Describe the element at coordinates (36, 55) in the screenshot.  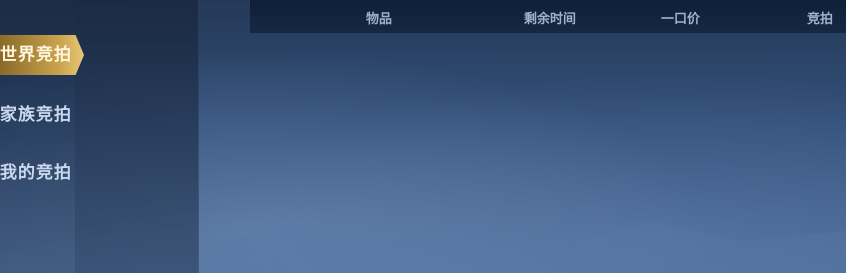
I see `tab-world-auction-label: 世界竞拍` at that location.